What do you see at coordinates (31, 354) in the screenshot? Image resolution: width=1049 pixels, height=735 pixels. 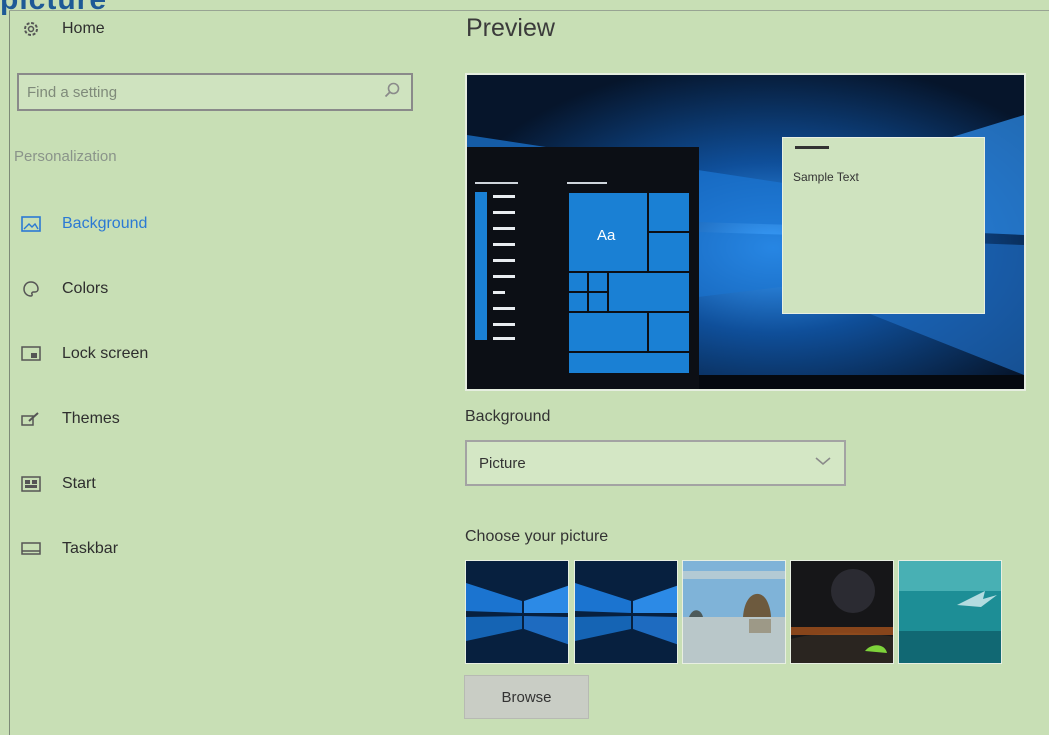 I see `lock-screen-icon` at bounding box center [31, 354].